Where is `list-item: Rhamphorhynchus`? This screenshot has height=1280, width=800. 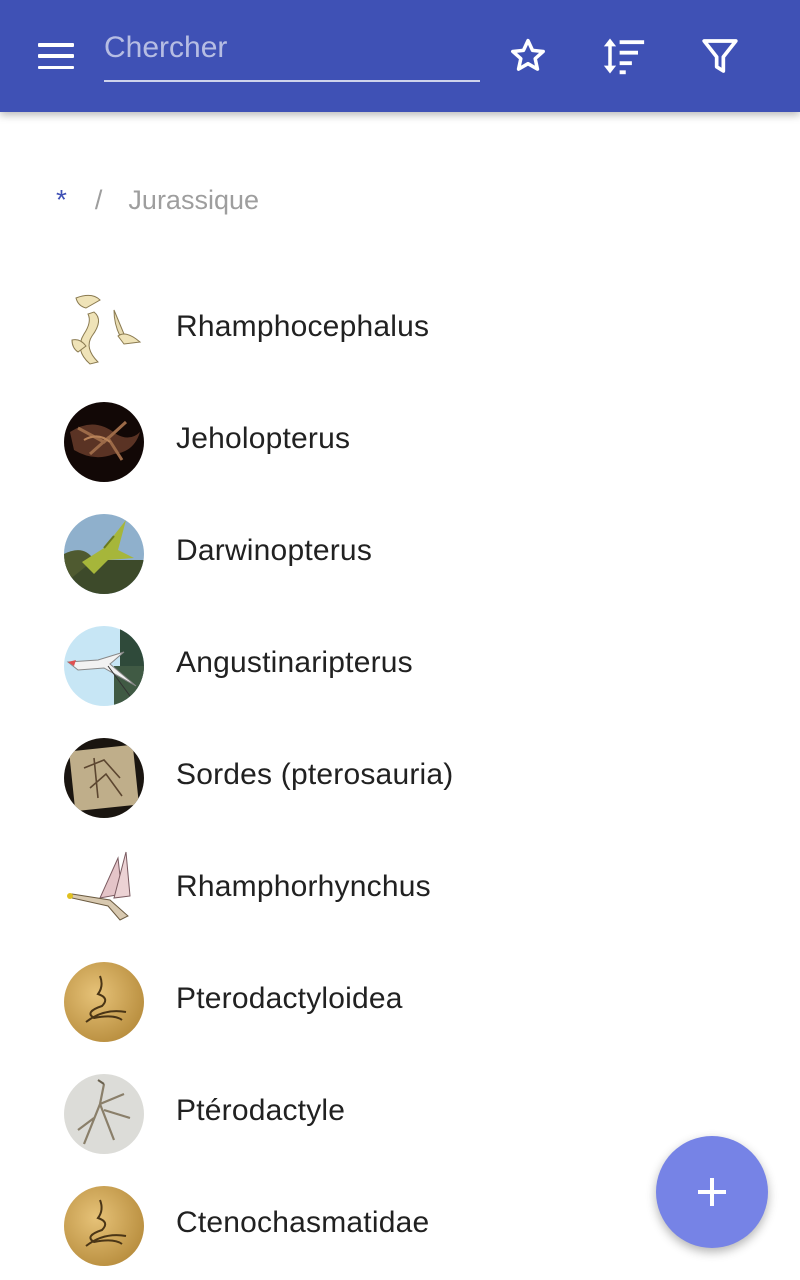
list-item: Rhamphorhynchus is located at coordinates (400, 890).